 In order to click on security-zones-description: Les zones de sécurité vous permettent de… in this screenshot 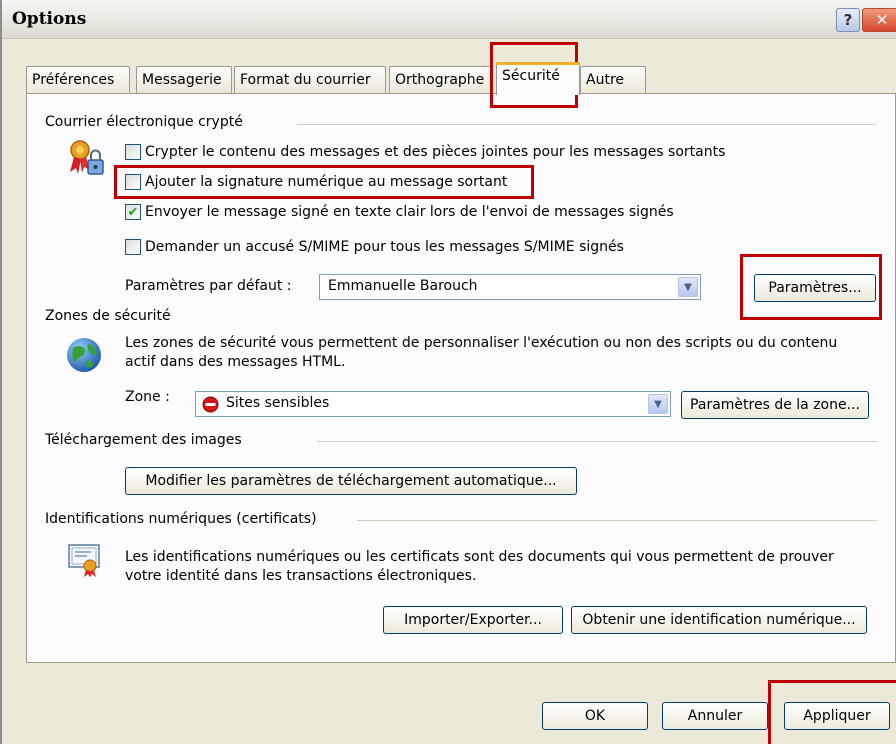, I will do `click(481, 352)`.